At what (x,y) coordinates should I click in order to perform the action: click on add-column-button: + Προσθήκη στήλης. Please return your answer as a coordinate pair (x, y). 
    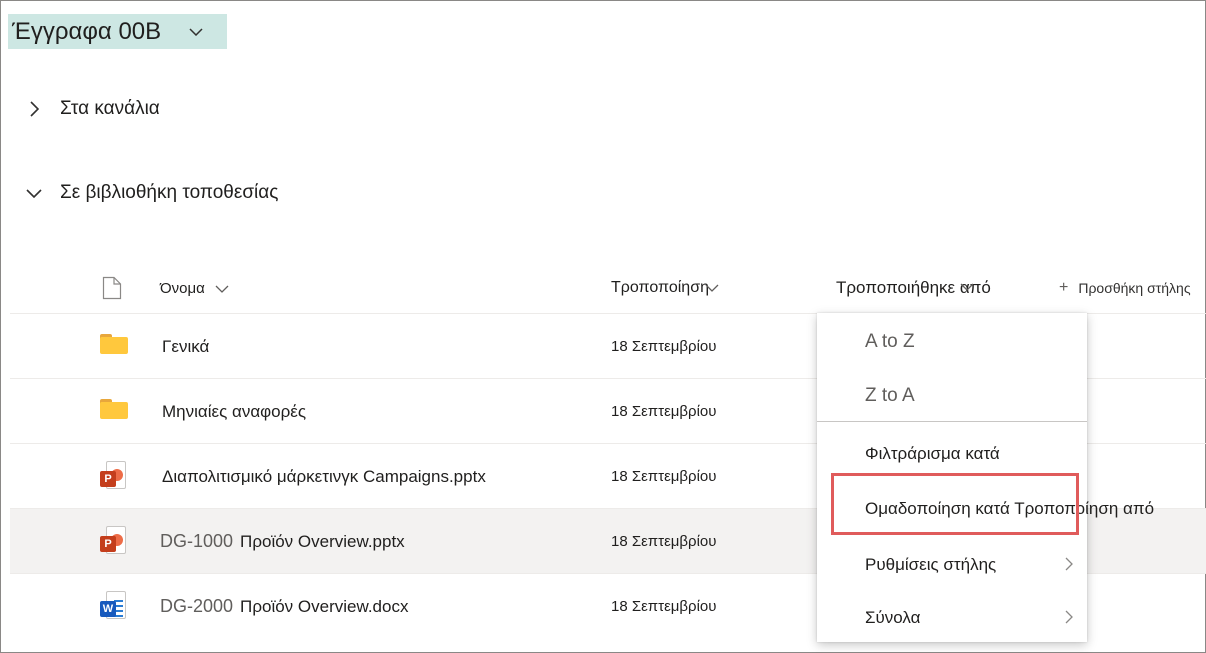
    Looking at the image, I should click on (1125, 288).